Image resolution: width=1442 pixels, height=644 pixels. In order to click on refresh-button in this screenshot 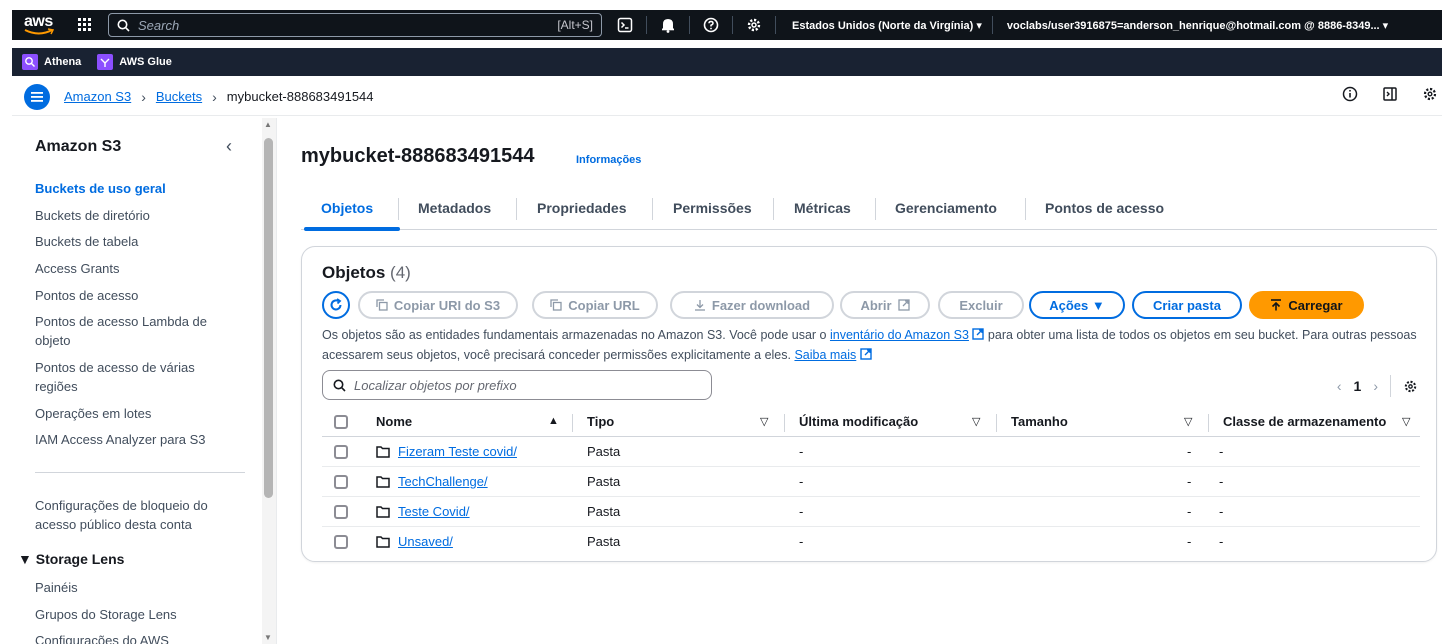, I will do `click(336, 305)`.